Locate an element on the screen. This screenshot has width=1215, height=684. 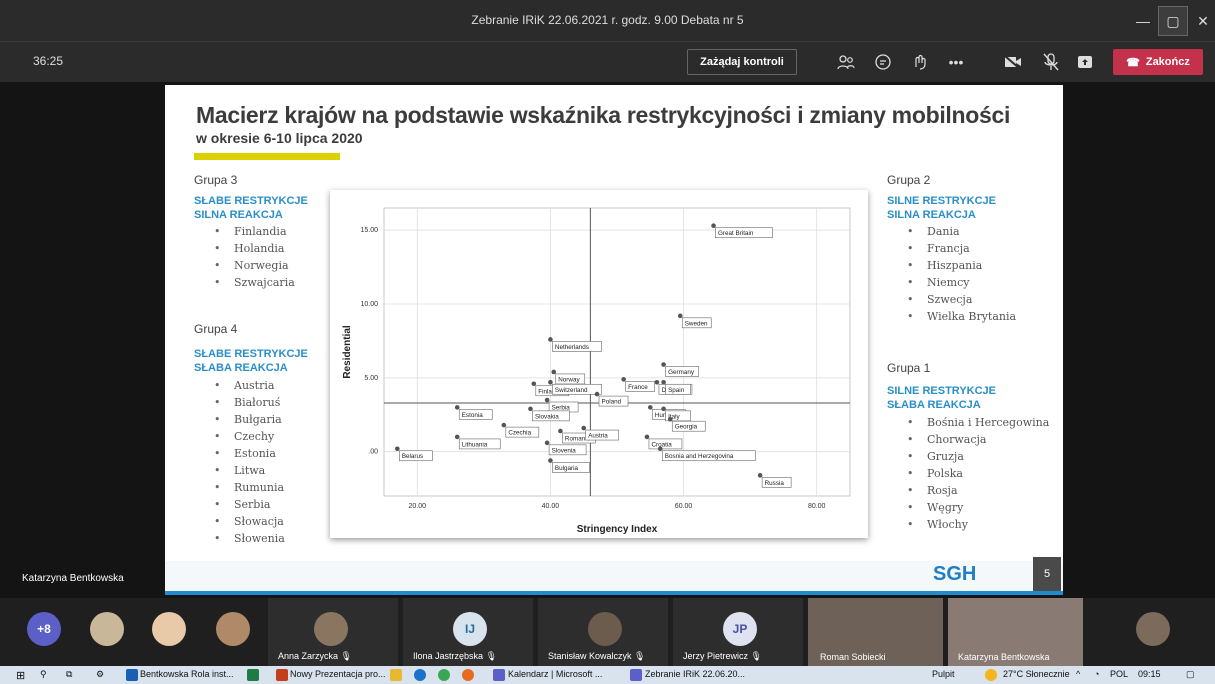
participant-tile: Stanisław Kowalczyk 🎙︎ is located at coordinates (603, 632).